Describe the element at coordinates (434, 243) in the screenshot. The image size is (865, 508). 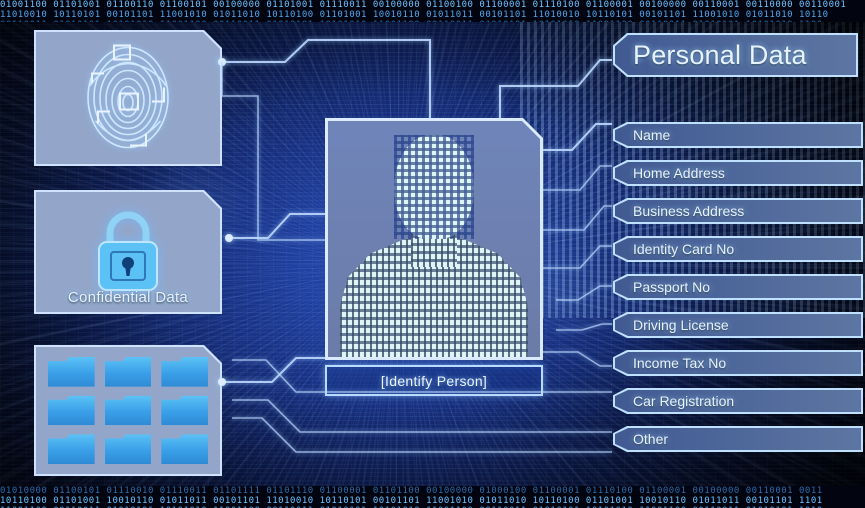
I see `person-silhouette-icon` at that location.